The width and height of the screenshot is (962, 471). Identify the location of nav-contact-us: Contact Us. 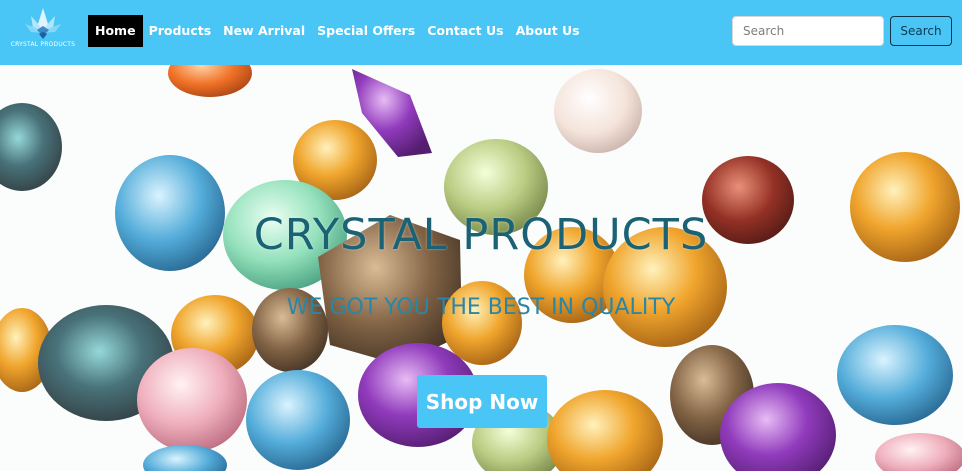
(465, 31).